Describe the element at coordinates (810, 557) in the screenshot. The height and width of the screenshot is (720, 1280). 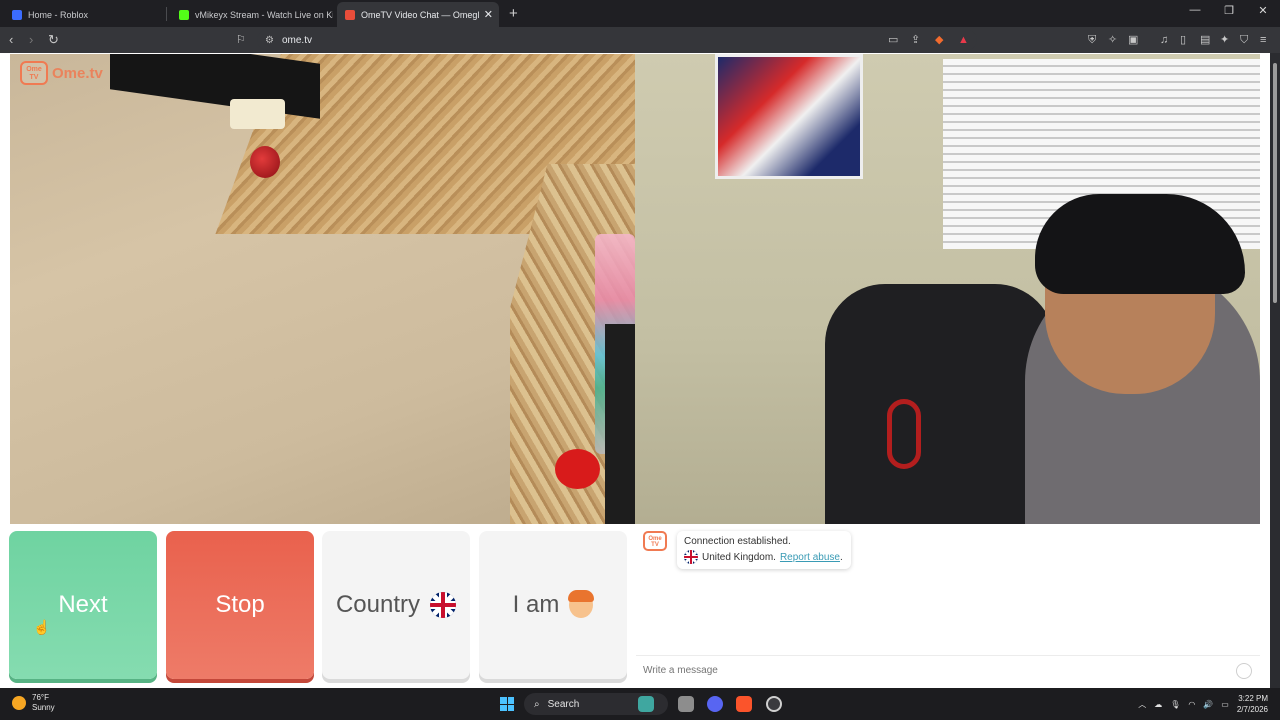
I see `report-abuse-link: Report abuse` at that location.